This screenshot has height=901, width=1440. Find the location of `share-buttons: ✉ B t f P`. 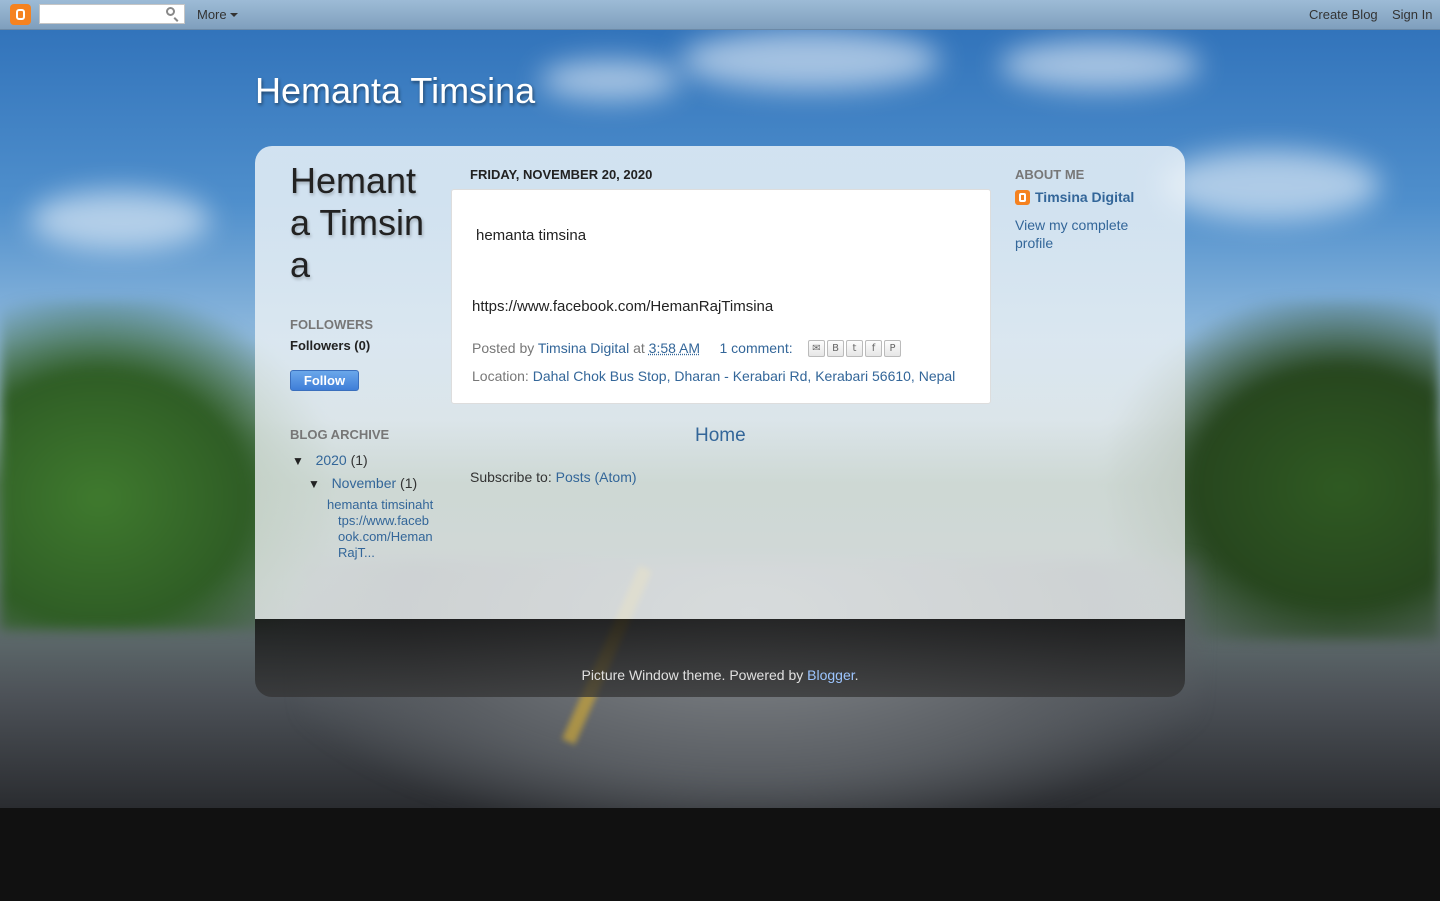

share-buttons: ✉ B t f P is located at coordinates (855, 348).